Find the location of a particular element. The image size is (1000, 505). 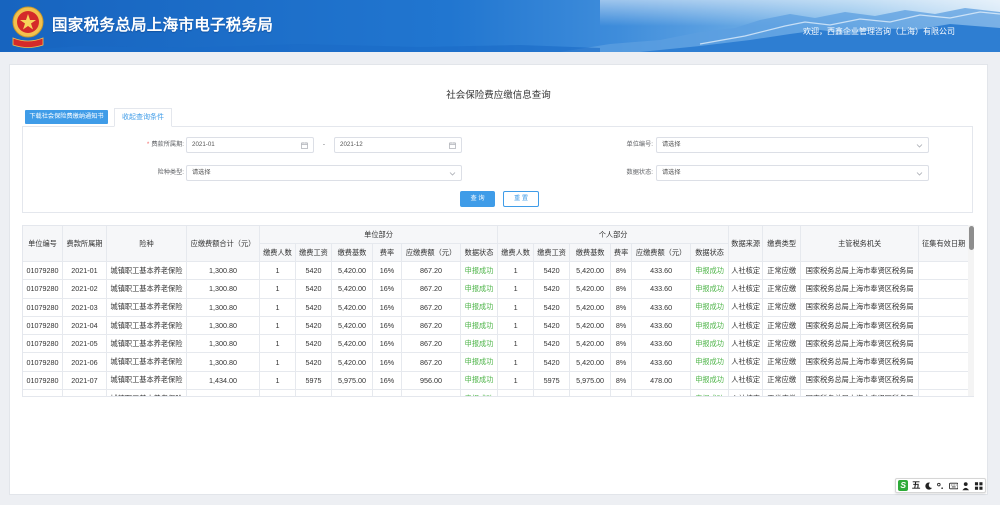

col-header-total-due: 应缴费额合计（元） is located at coordinates (223, 244).